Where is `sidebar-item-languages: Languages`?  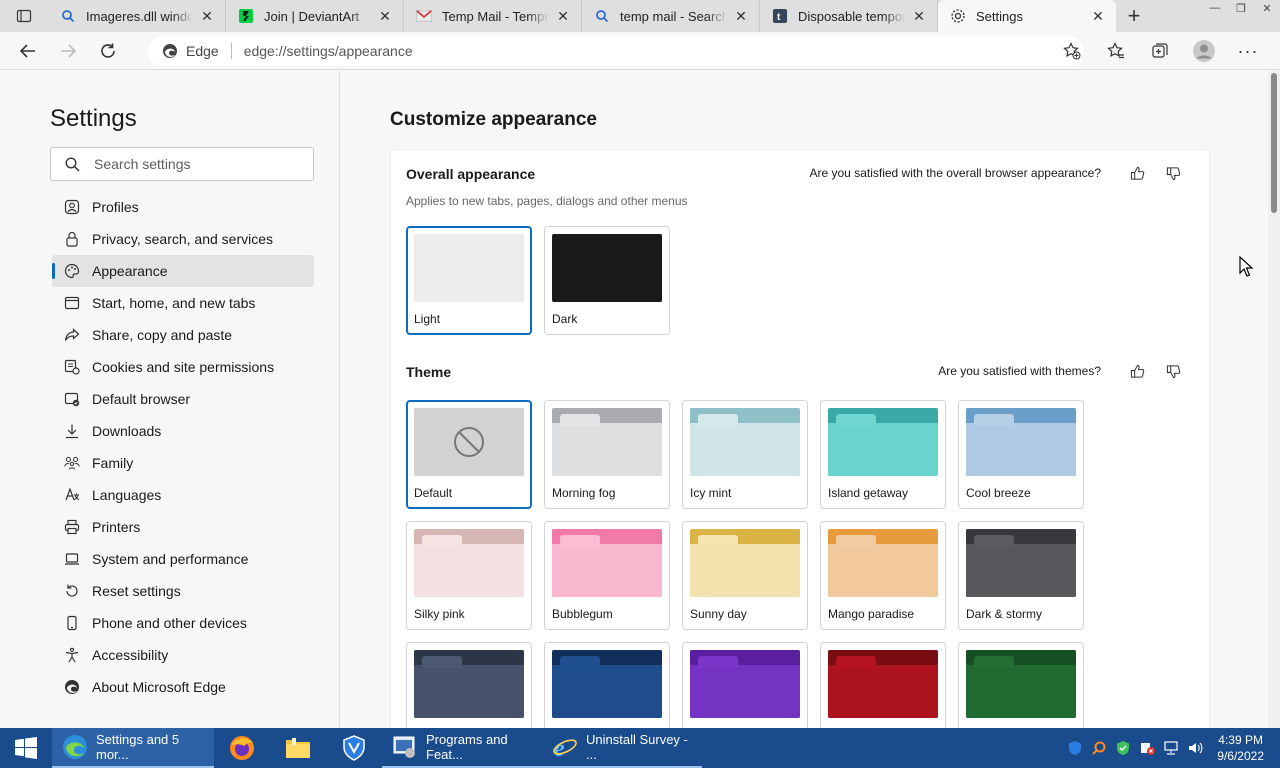 sidebar-item-languages: Languages is located at coordinates (183, 495).